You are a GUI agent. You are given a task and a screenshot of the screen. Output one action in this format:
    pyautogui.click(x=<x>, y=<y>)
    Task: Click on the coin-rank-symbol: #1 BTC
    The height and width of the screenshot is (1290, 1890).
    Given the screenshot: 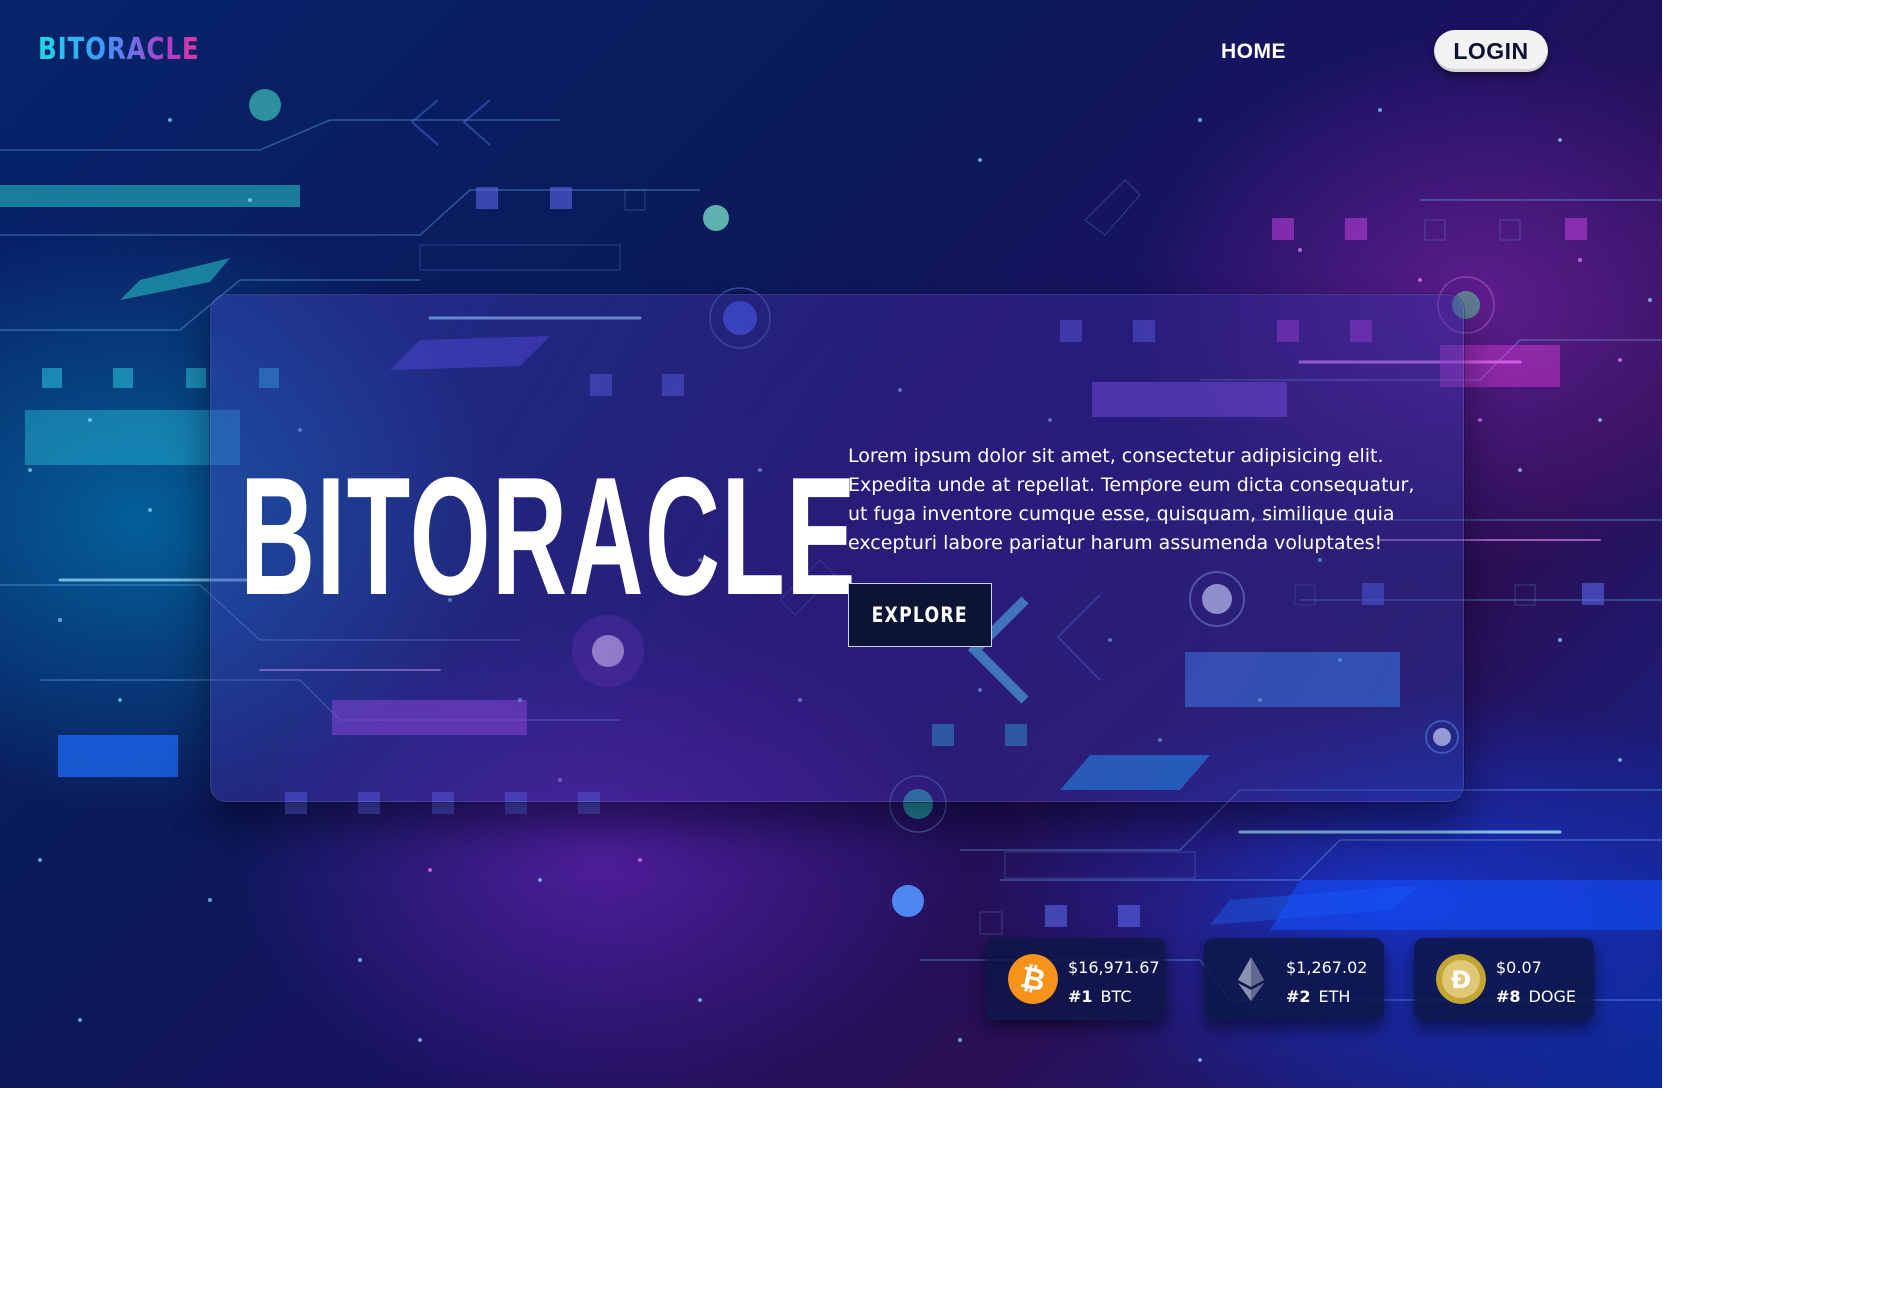 What is the action you would take?
    pyautogui.click(x=1100, y=996)
    